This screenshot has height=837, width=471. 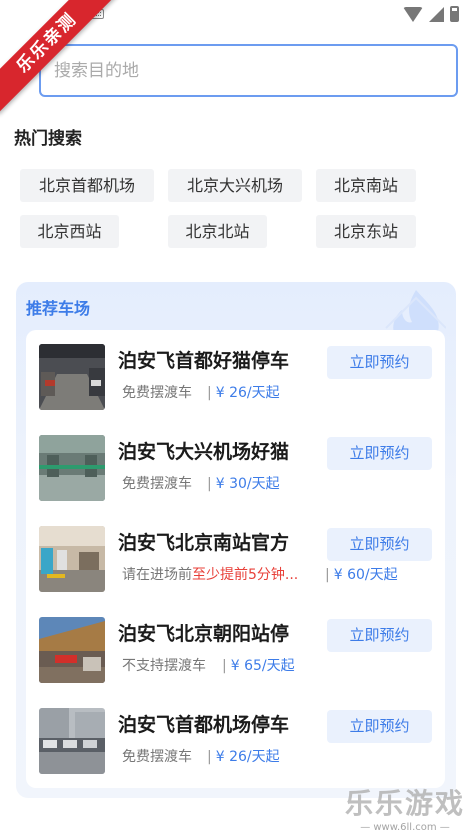 I want to click on parking-lot-name: 泊安飞首都好猫停车, so click(x=204, y=361).